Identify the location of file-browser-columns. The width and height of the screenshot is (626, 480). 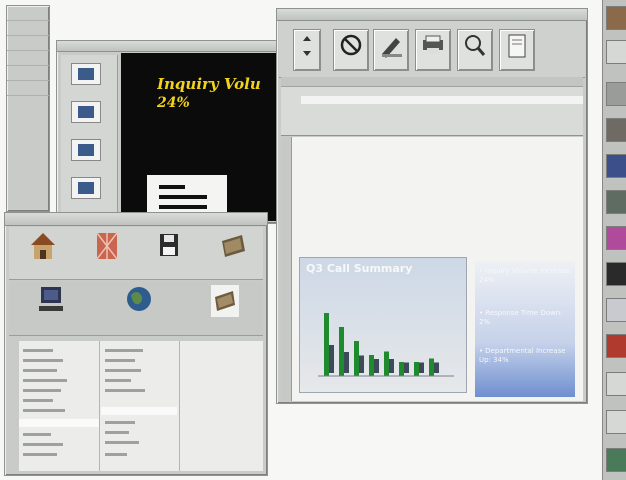
(141, 406).